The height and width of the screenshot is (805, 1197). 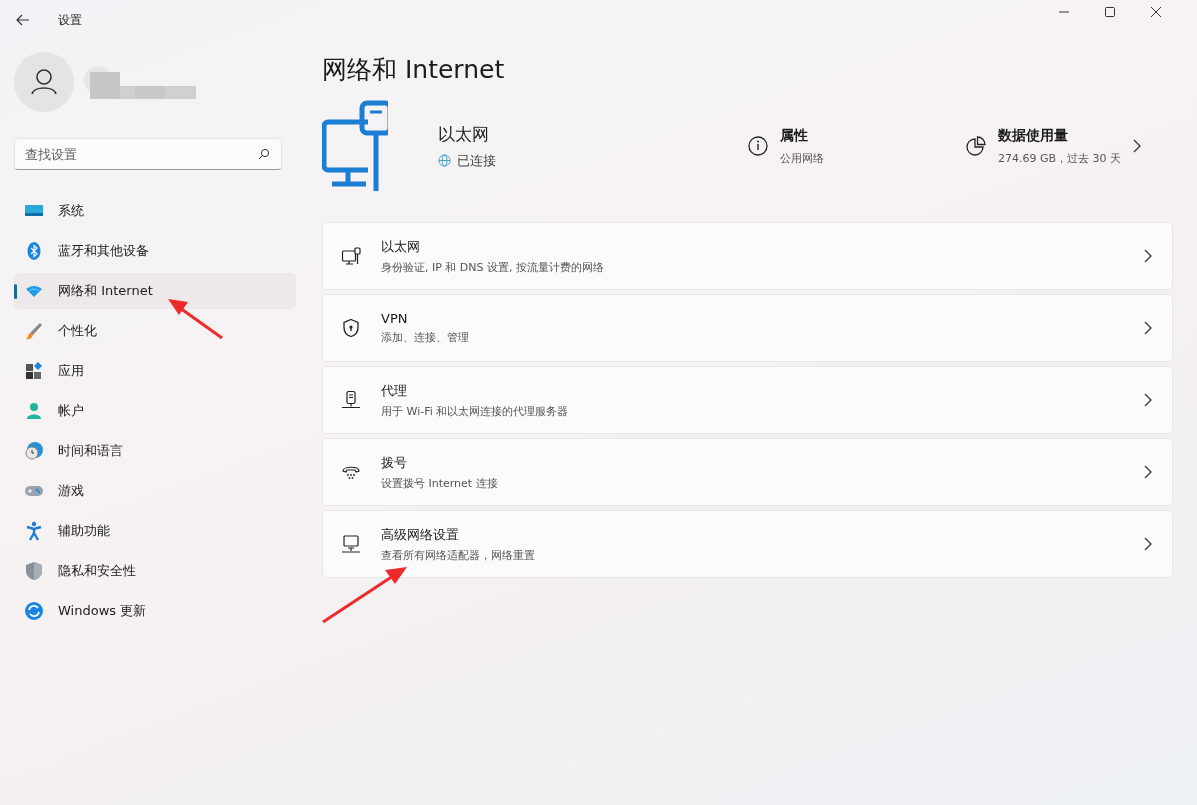 I want to click on card-subtitle: 添加、连接、管理, so click(x=425, y=337).